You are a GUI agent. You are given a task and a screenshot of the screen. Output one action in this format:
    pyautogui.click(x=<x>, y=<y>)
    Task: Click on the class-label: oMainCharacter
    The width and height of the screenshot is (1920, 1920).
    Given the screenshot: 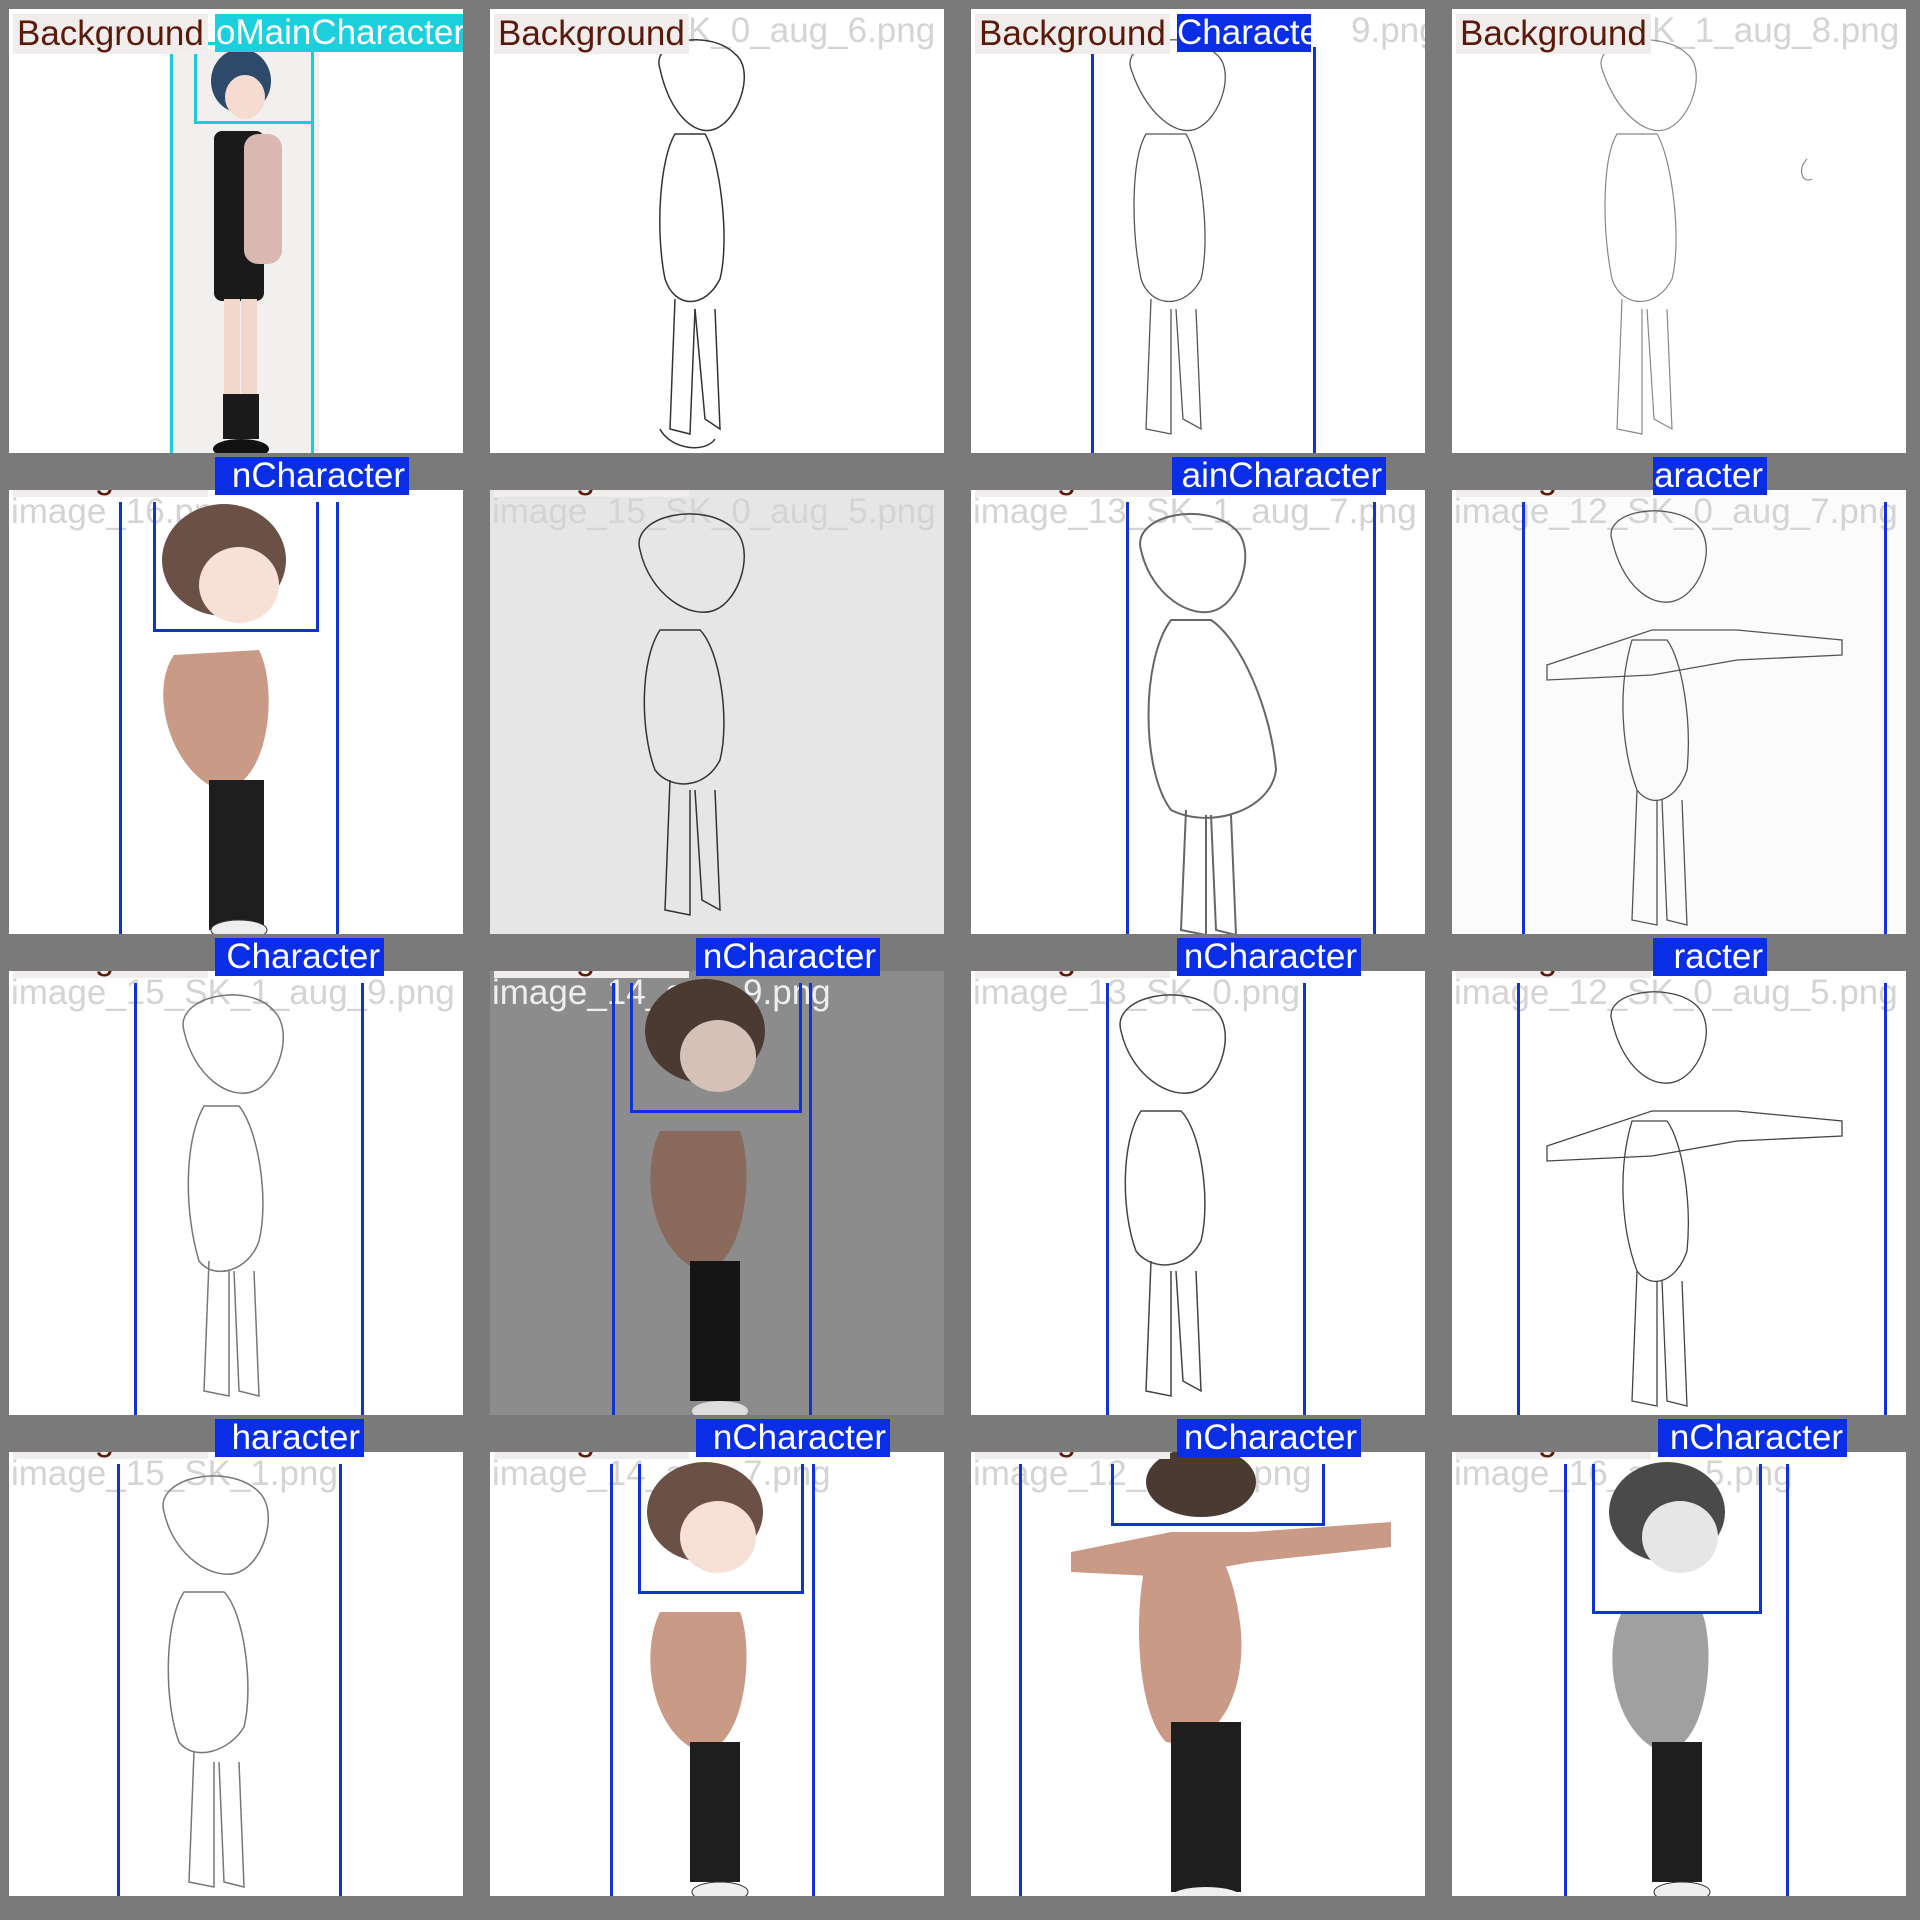 What is the action you would take?
    pyautogui.click(x=339, y=33)
    